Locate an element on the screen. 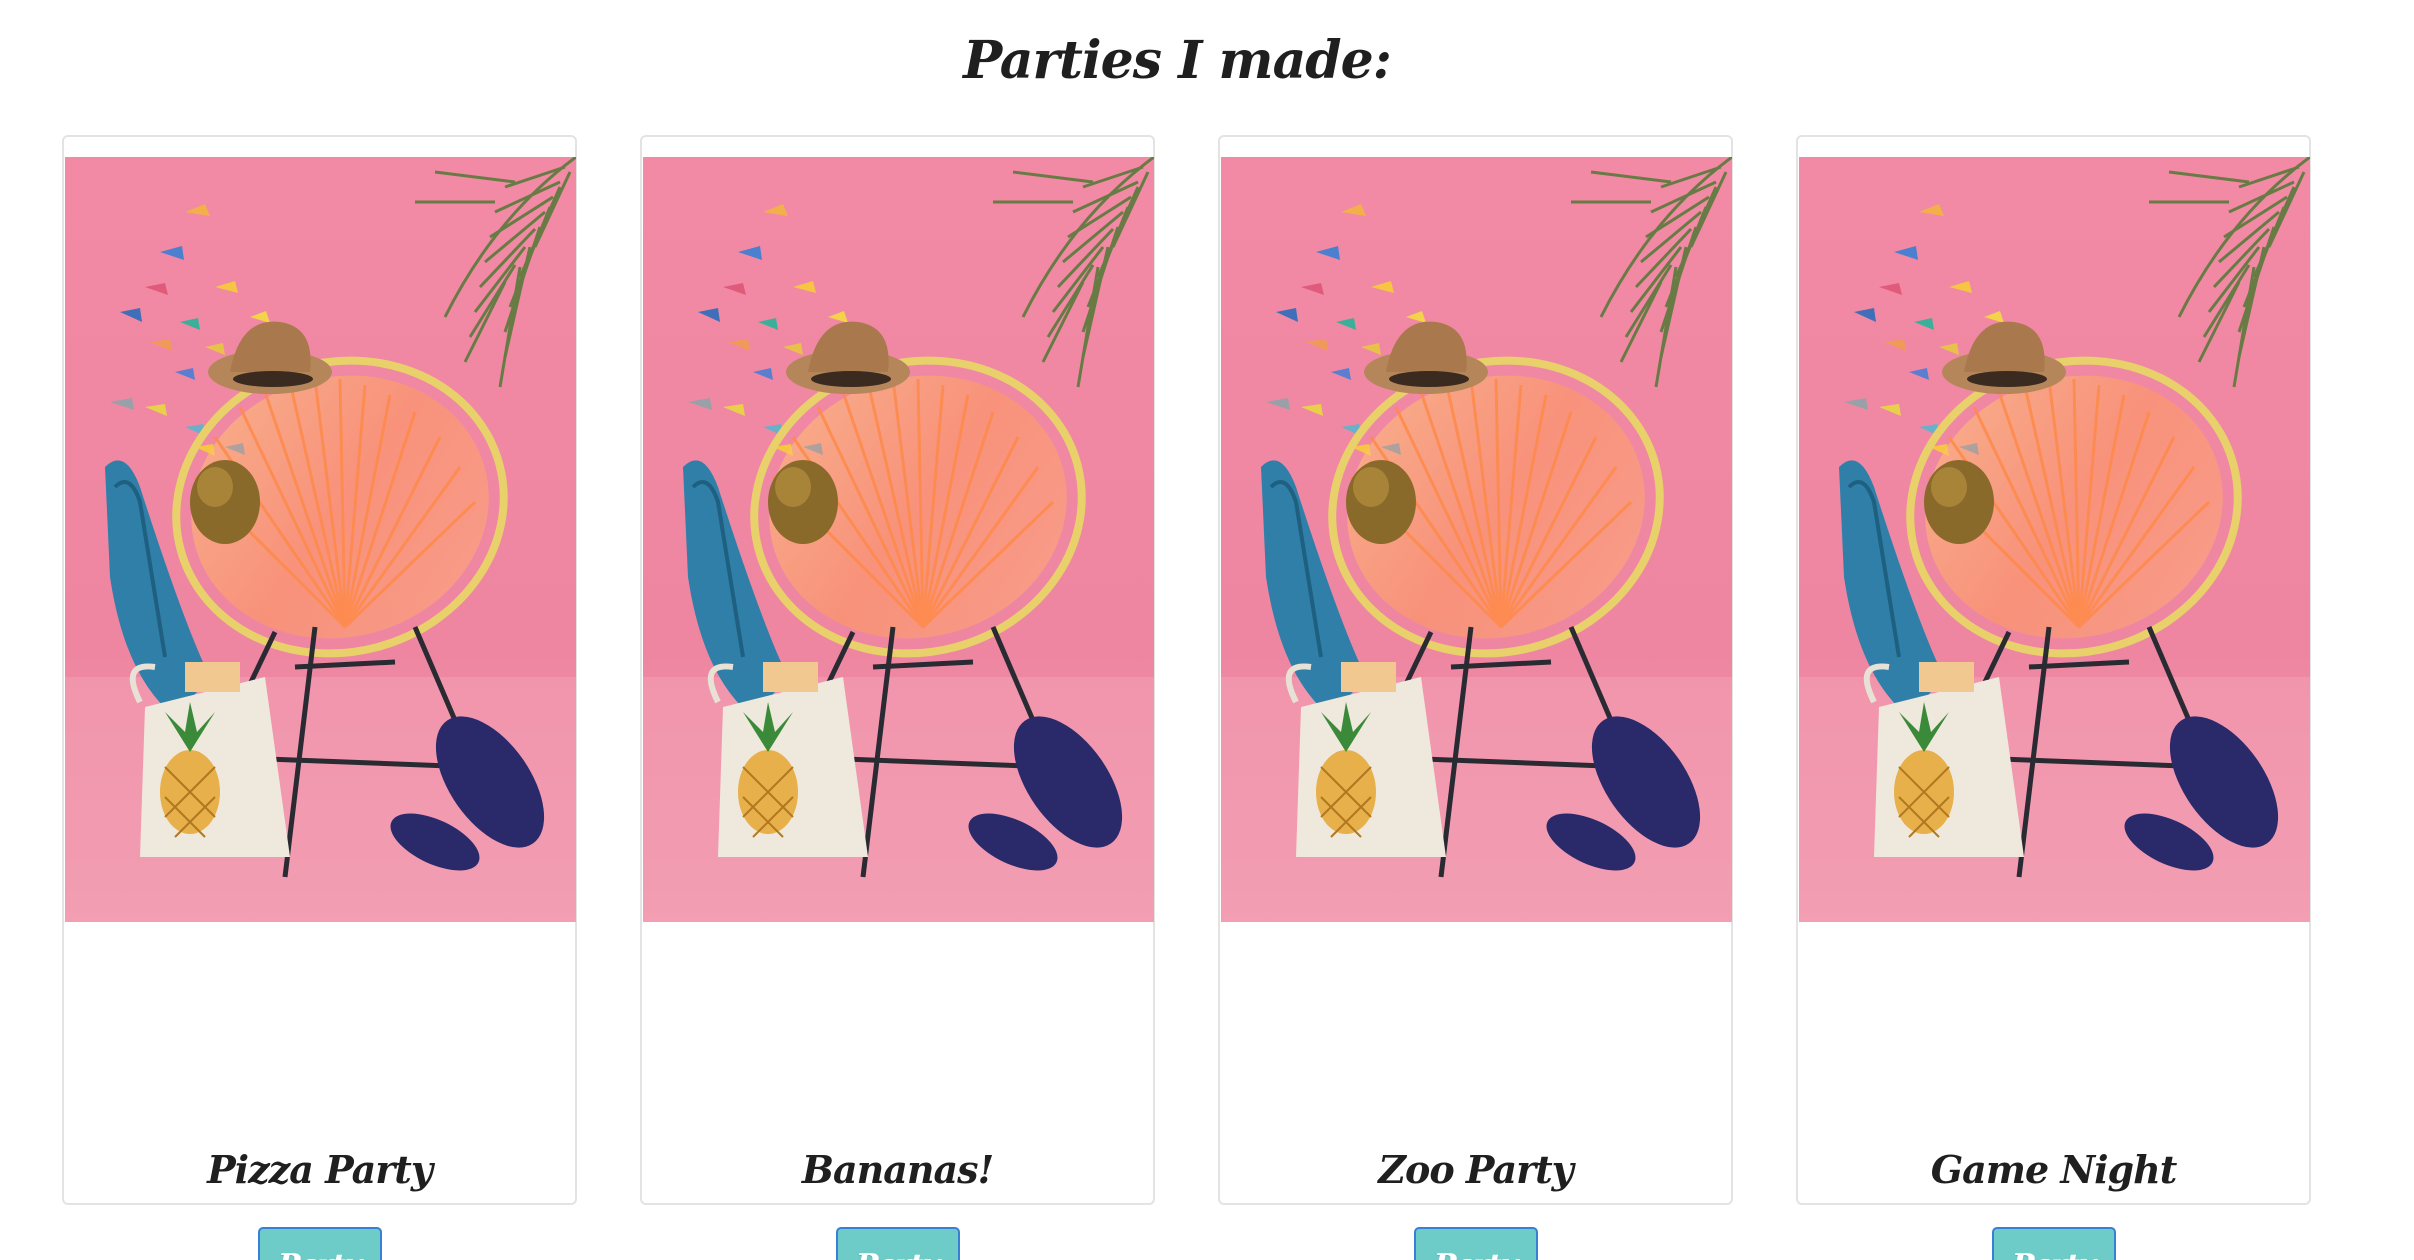 This screenshot has width=2414, height=1260. party-card-title: Game Night is located at coordinates (2054, 1169).